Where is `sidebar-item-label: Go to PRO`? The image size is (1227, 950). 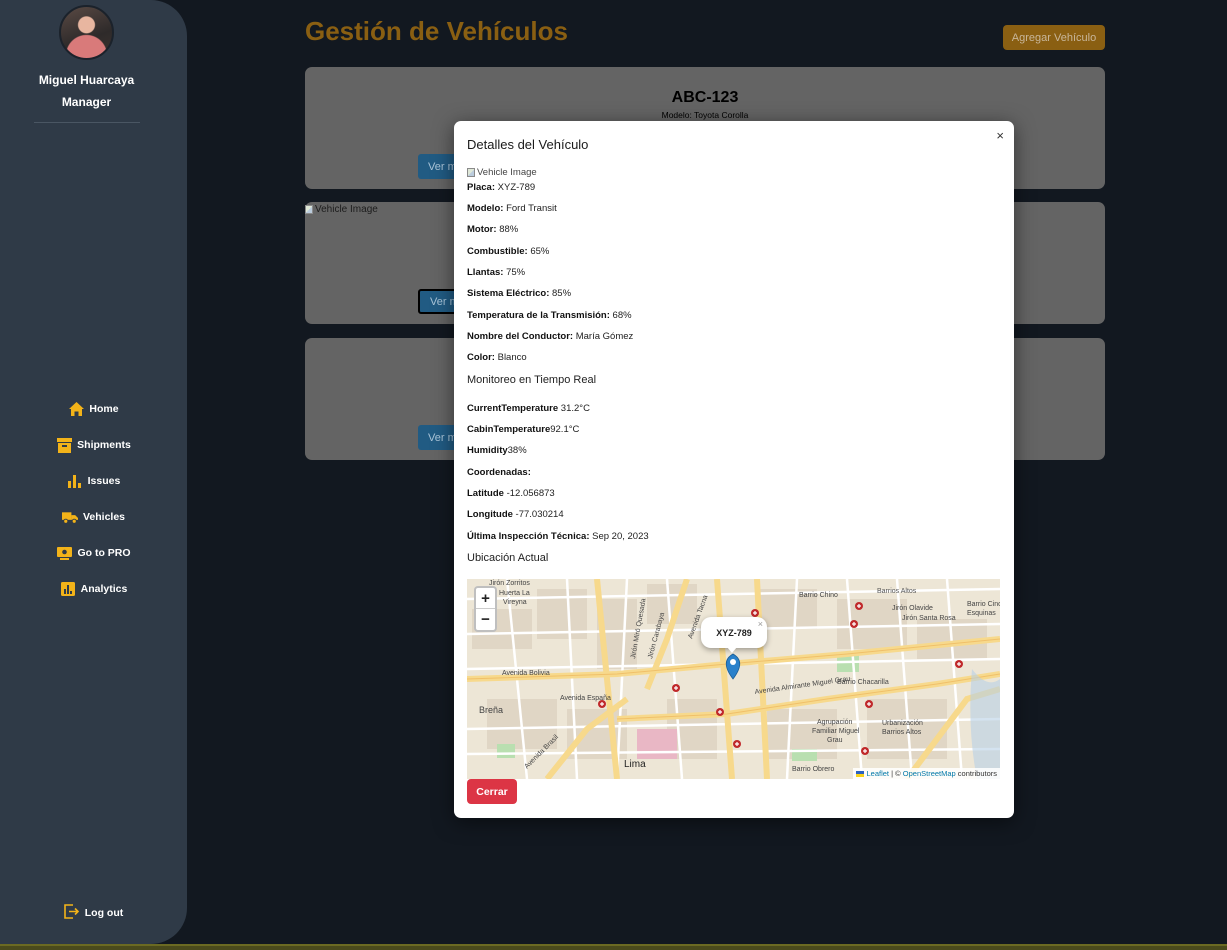
sidebar-item-label: Go to PRO is located at coordinates (104, 553).